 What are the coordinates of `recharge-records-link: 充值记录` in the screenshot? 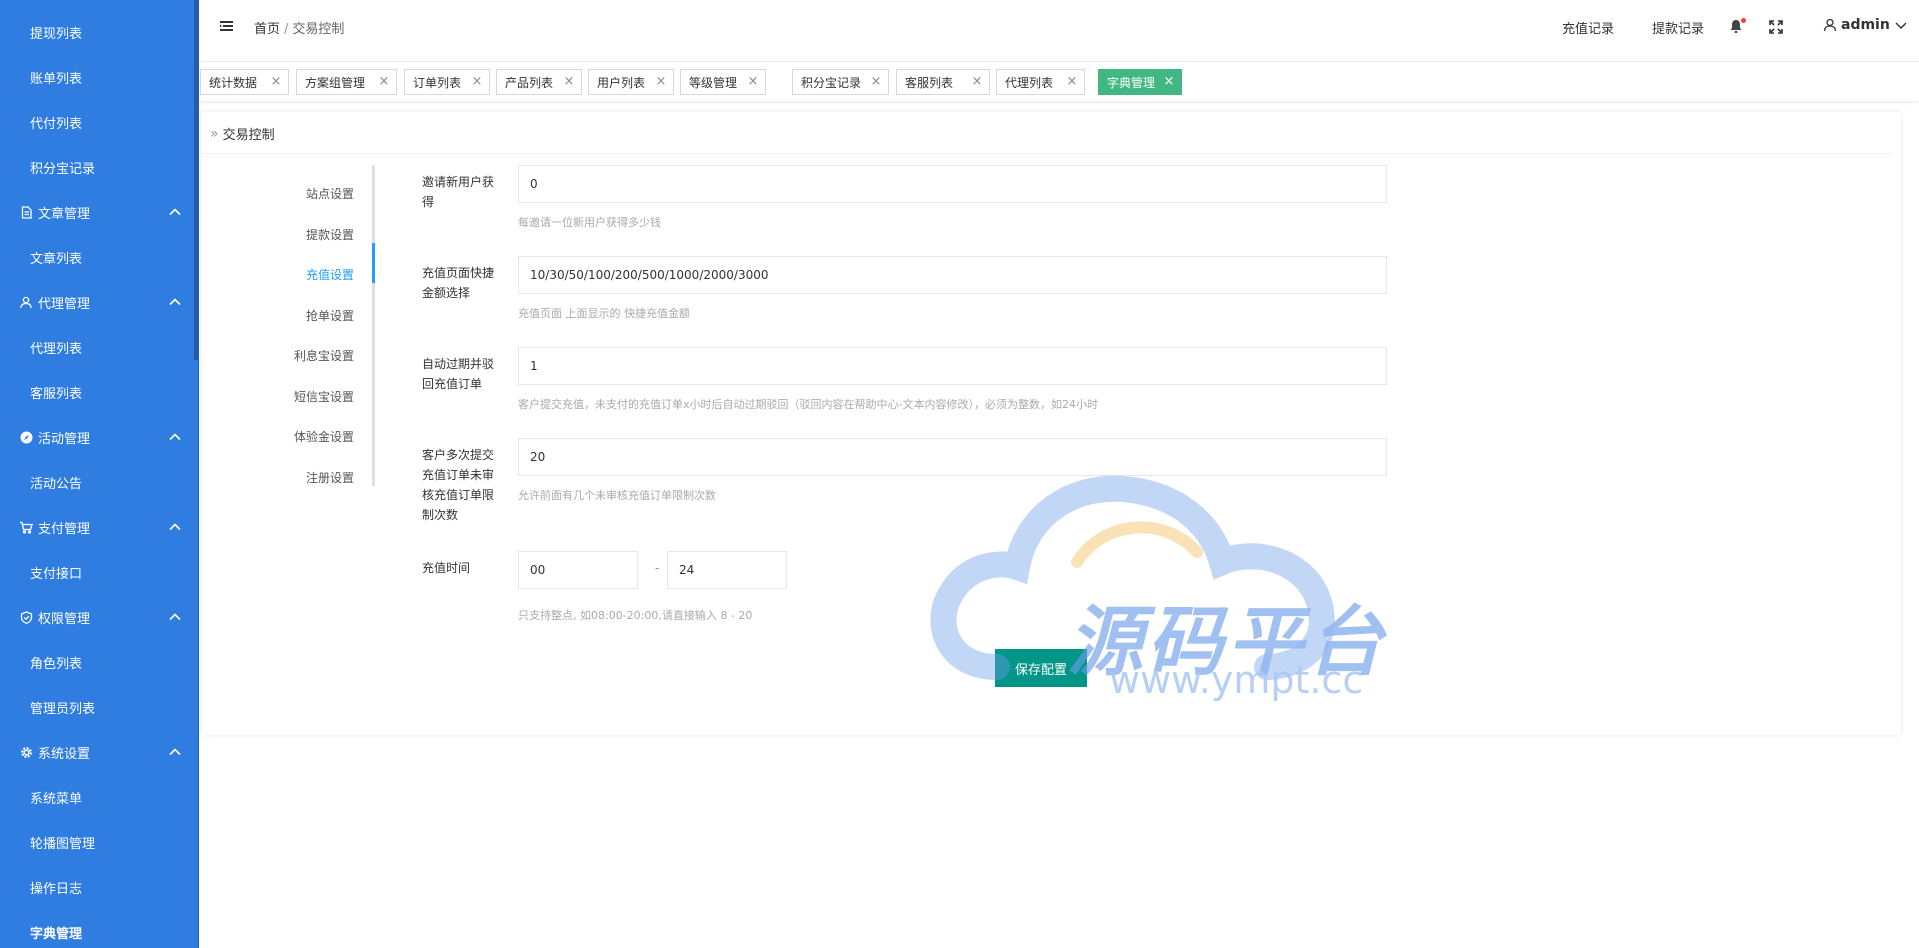 It's located at (1588, 27).